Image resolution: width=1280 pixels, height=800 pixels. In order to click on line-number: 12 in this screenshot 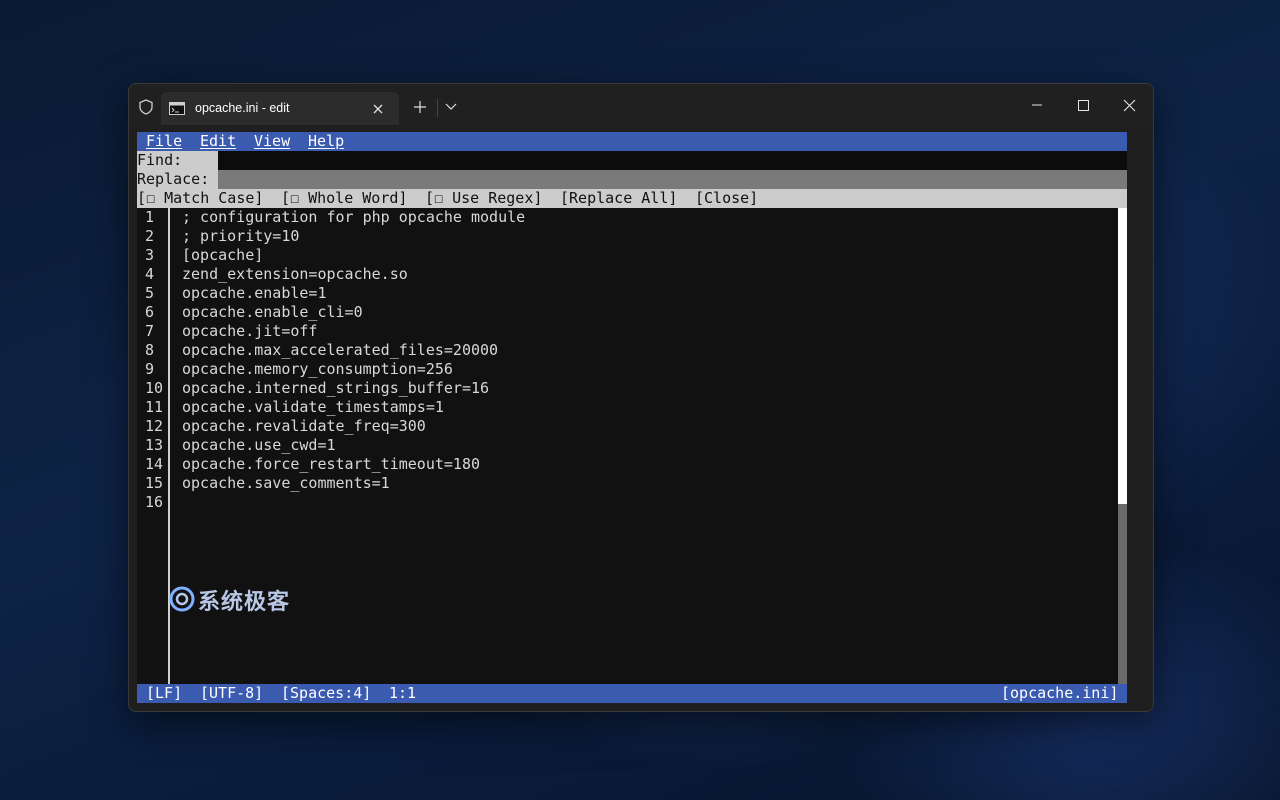, I will do `click(154, 426)`.